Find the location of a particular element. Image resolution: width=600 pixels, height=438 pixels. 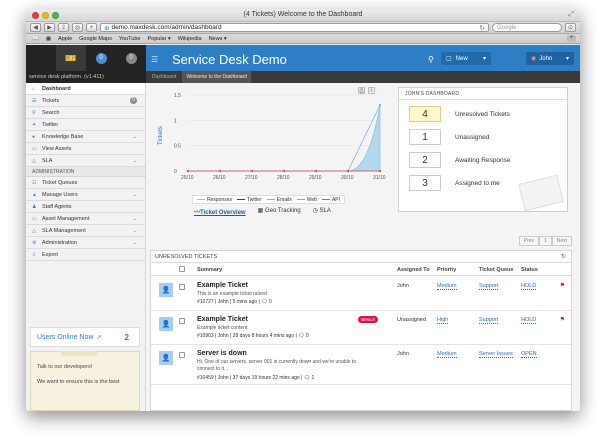

tab-label: Ticket Overview is located at coordinates (223, 213).